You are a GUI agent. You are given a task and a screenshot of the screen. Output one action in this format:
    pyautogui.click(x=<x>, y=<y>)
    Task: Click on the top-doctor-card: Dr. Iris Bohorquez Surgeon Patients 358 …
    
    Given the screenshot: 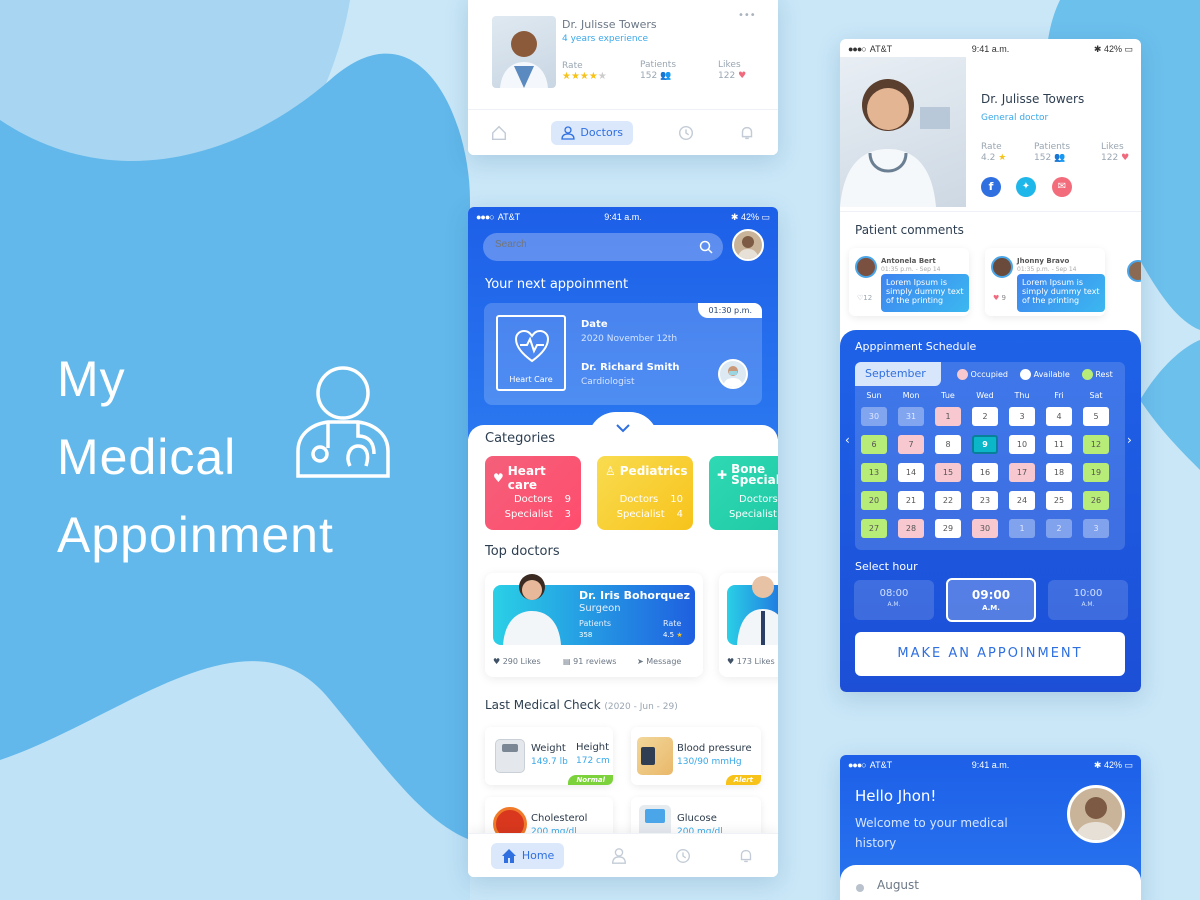 What is the action you would take?
    pyautogui.click(x=594, y=625)
    